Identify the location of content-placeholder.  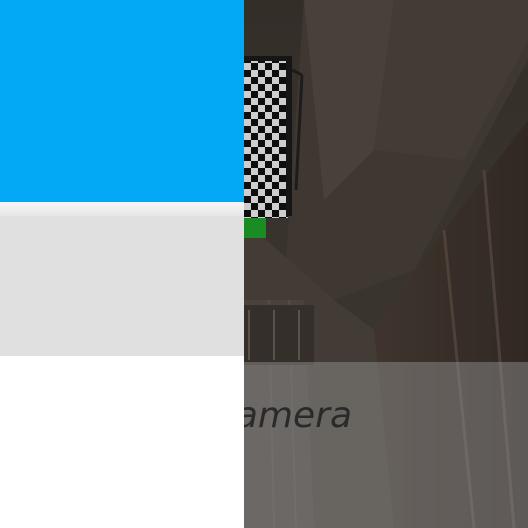
(122, 286).